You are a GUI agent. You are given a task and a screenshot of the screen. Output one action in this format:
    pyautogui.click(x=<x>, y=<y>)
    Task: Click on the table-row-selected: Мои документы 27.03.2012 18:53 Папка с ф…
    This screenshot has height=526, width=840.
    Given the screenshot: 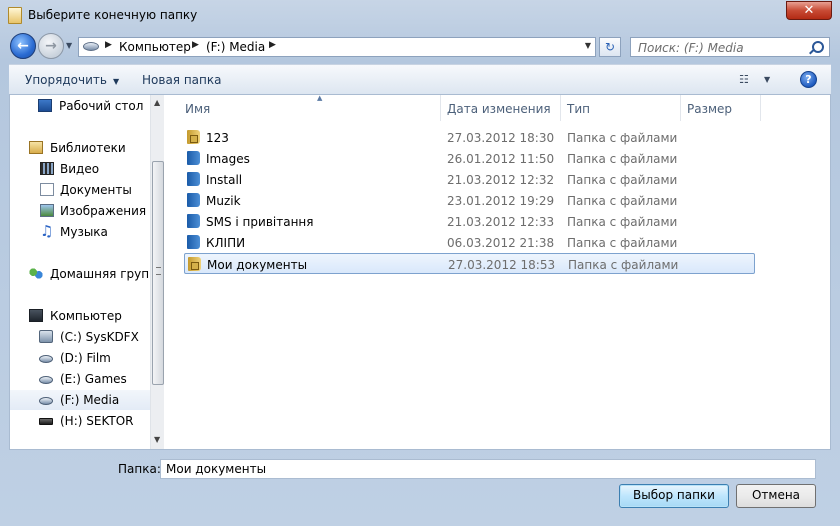 What is the action you would take?
    pyautogui.click(x=469, y=263)
    